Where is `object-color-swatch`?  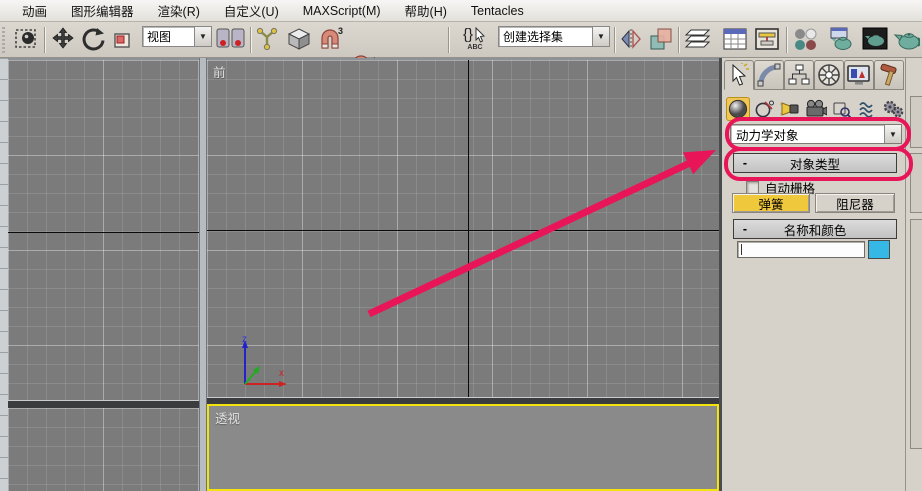 object-color-swatch is located at coordinates (879, 249).